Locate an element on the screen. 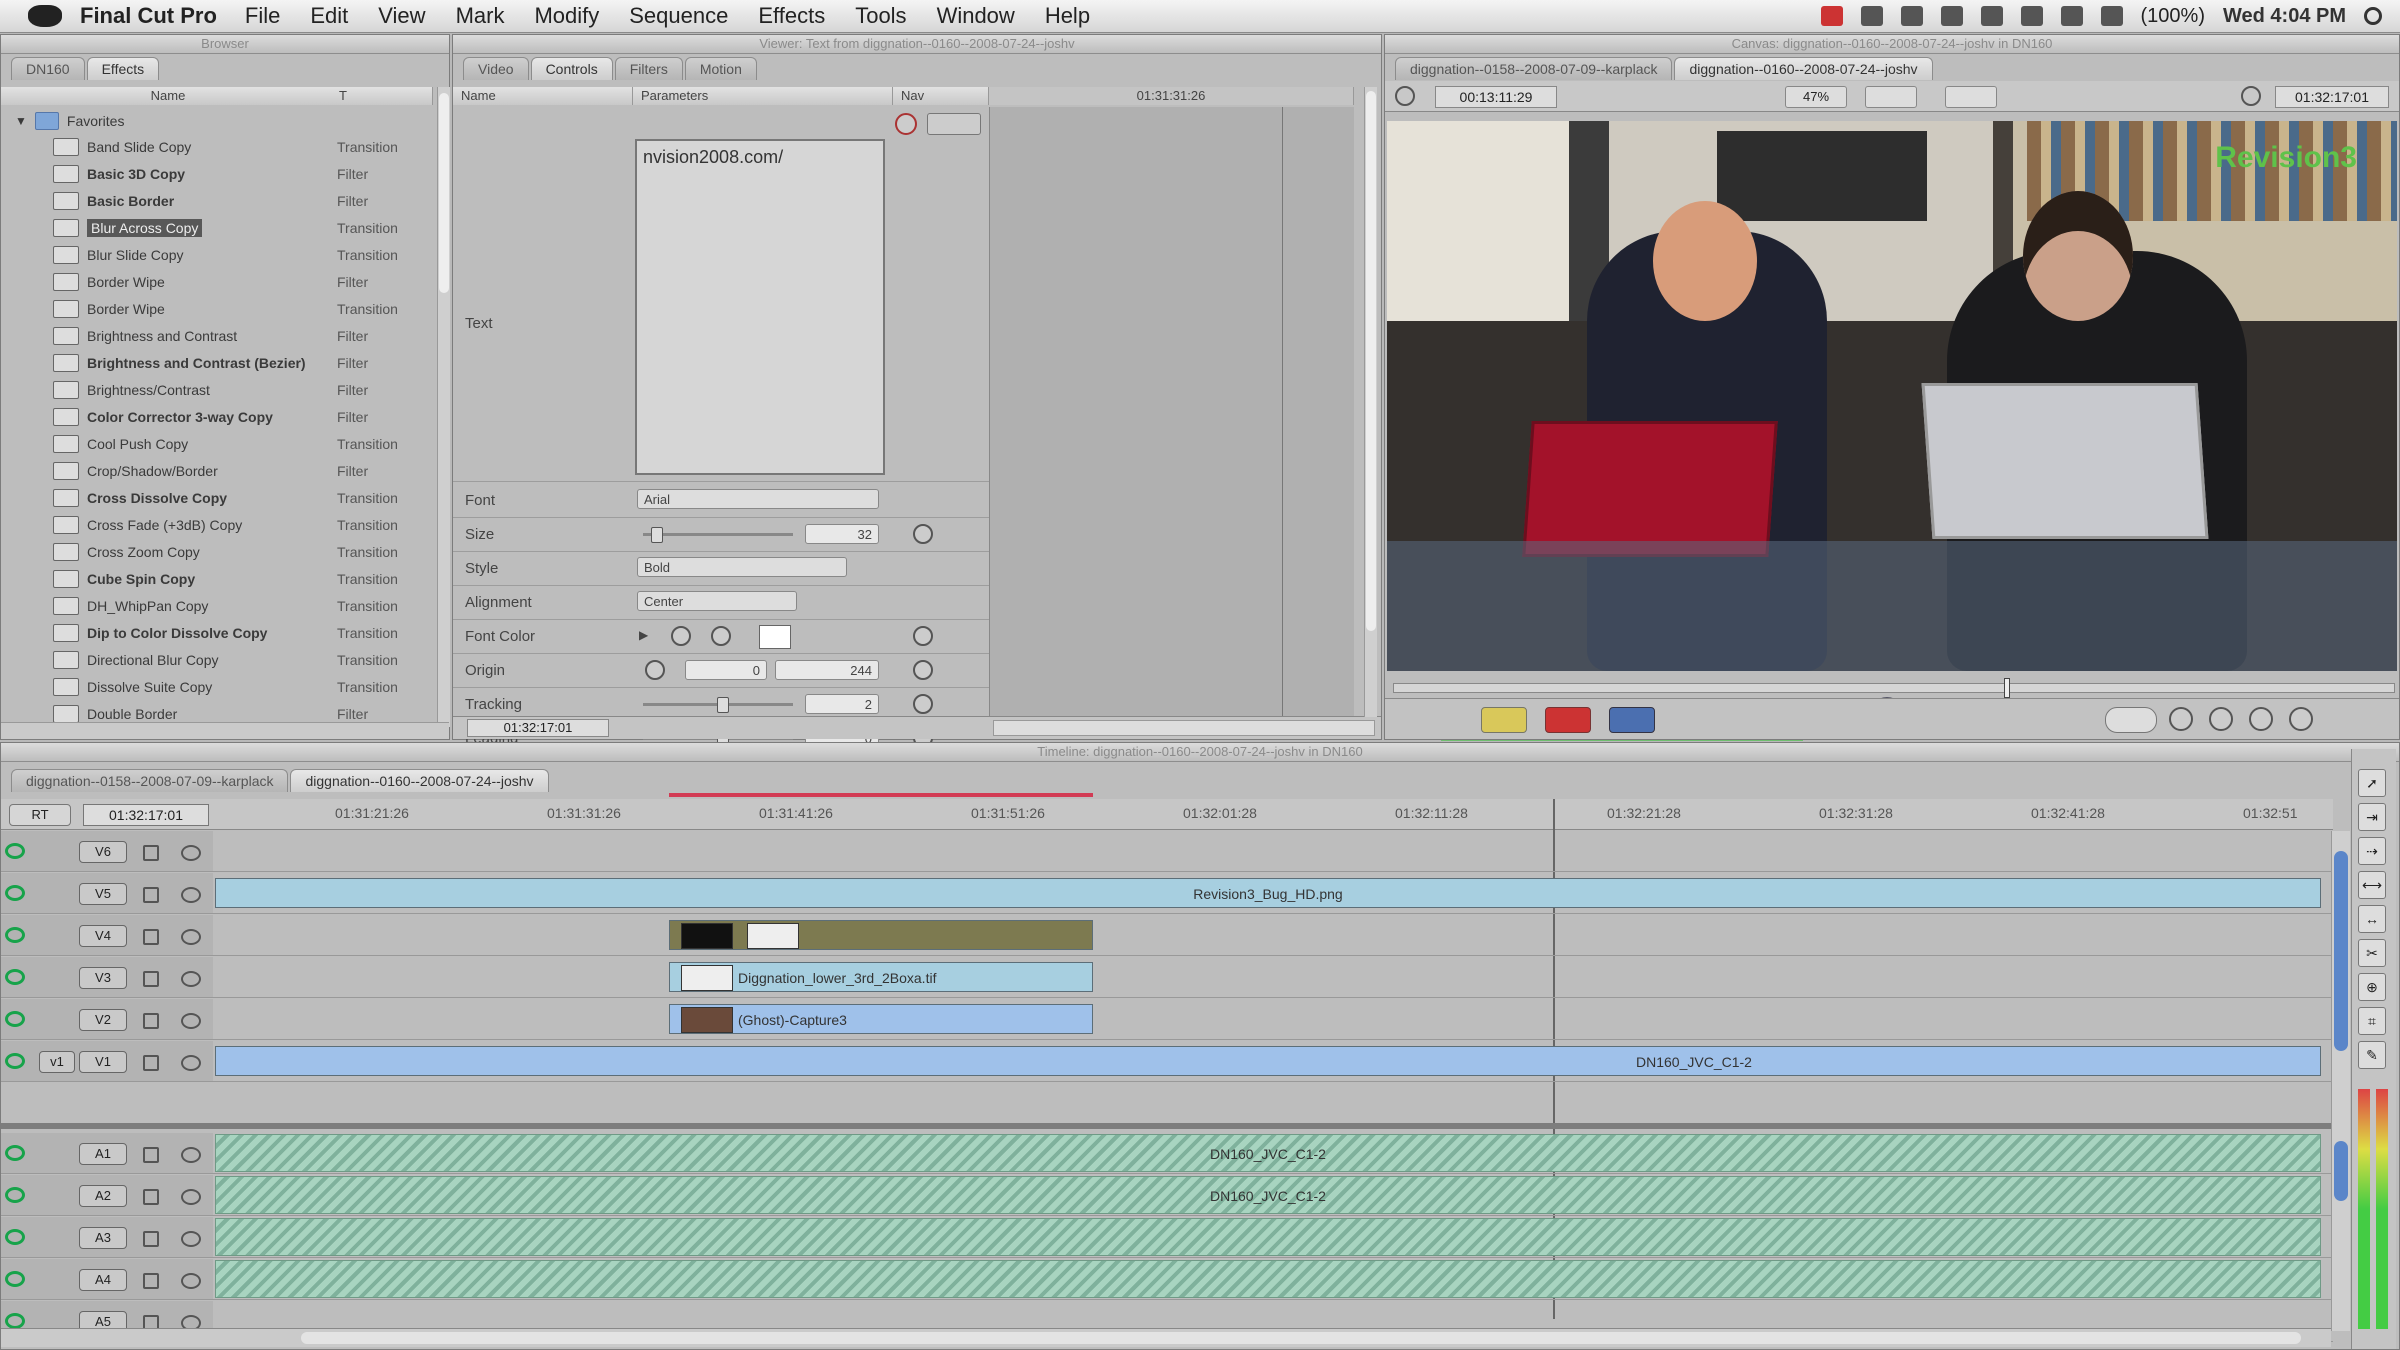  origin-y-field: 244 is located at coordinates (827, 670).